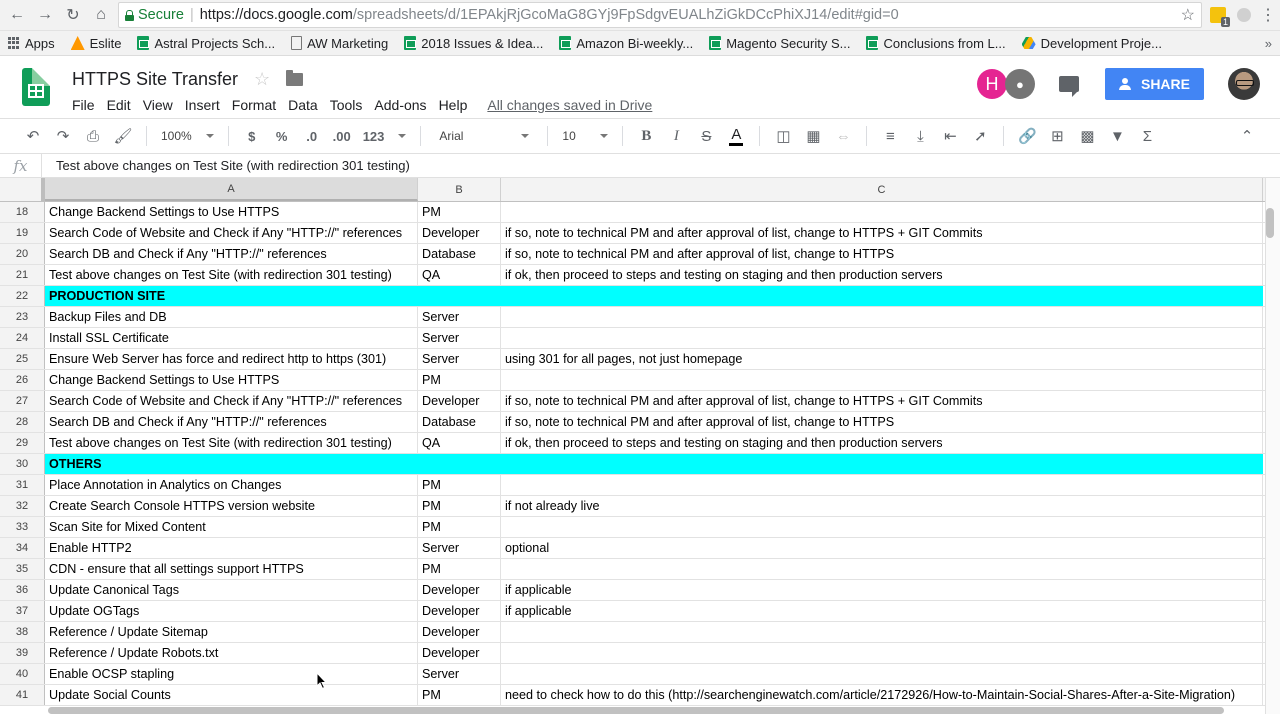  Describe the element at coordinates (22, 401) in the screenshot. I see `row-number: 27` at that location.